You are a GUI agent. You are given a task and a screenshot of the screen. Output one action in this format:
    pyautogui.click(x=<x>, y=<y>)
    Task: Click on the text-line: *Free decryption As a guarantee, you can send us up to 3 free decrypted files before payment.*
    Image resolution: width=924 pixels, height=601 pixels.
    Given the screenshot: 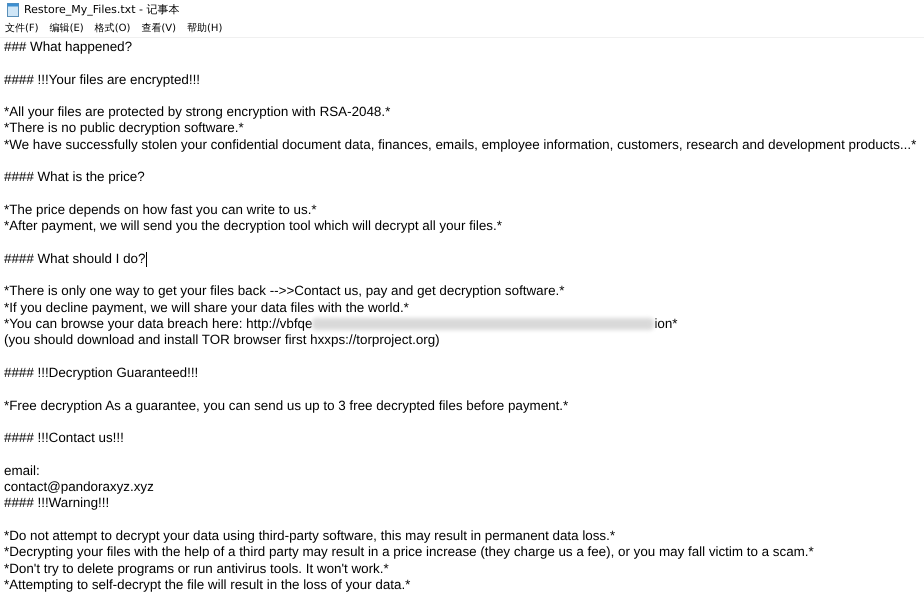 What is the action you would take?
    pyautogui.click(x=286, y=406)
    